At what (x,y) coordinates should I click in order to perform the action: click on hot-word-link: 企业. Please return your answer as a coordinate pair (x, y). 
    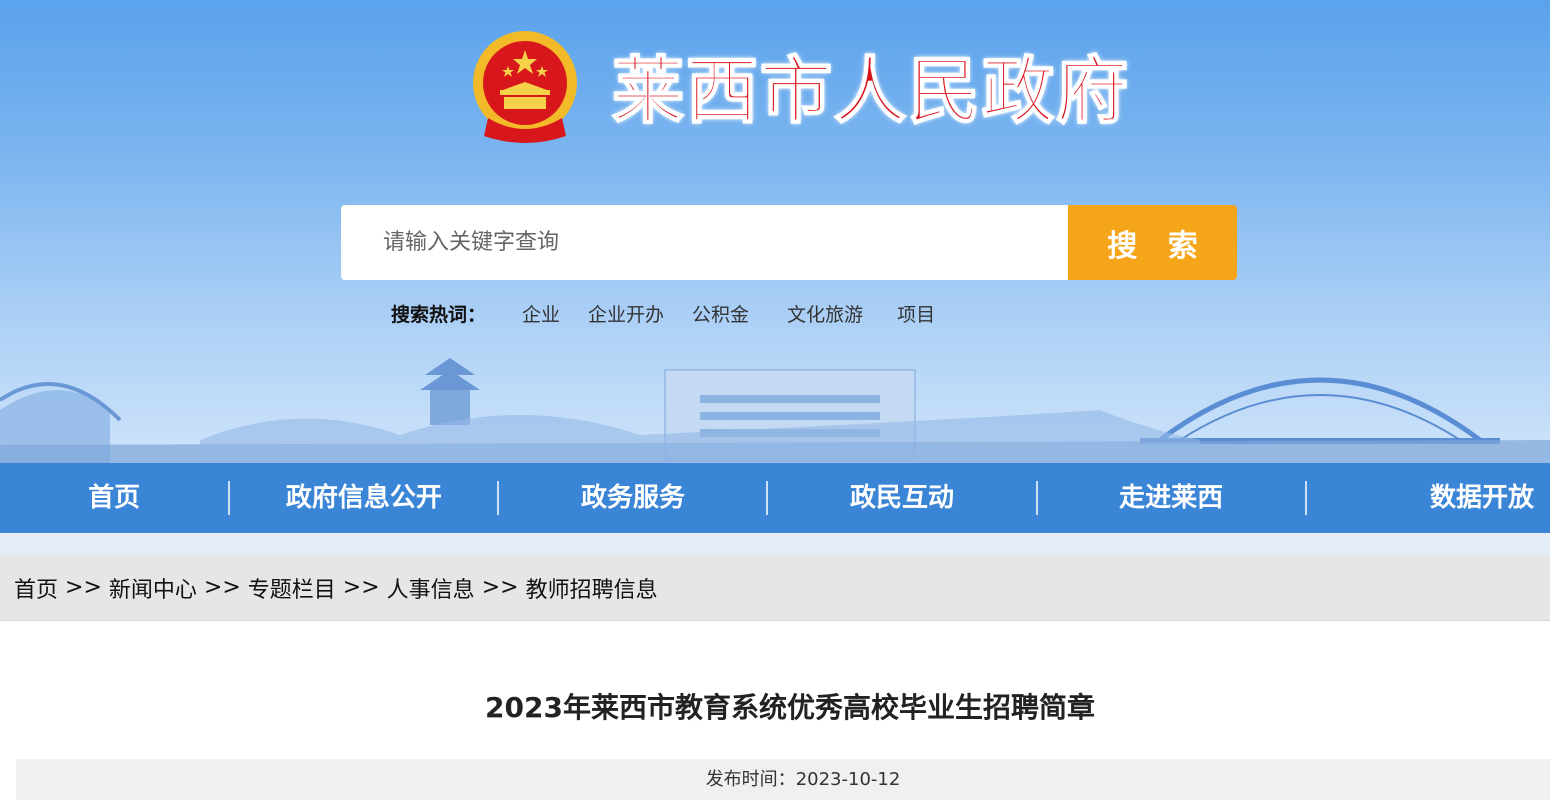
    Looking at the image, I should click on (541, 315).